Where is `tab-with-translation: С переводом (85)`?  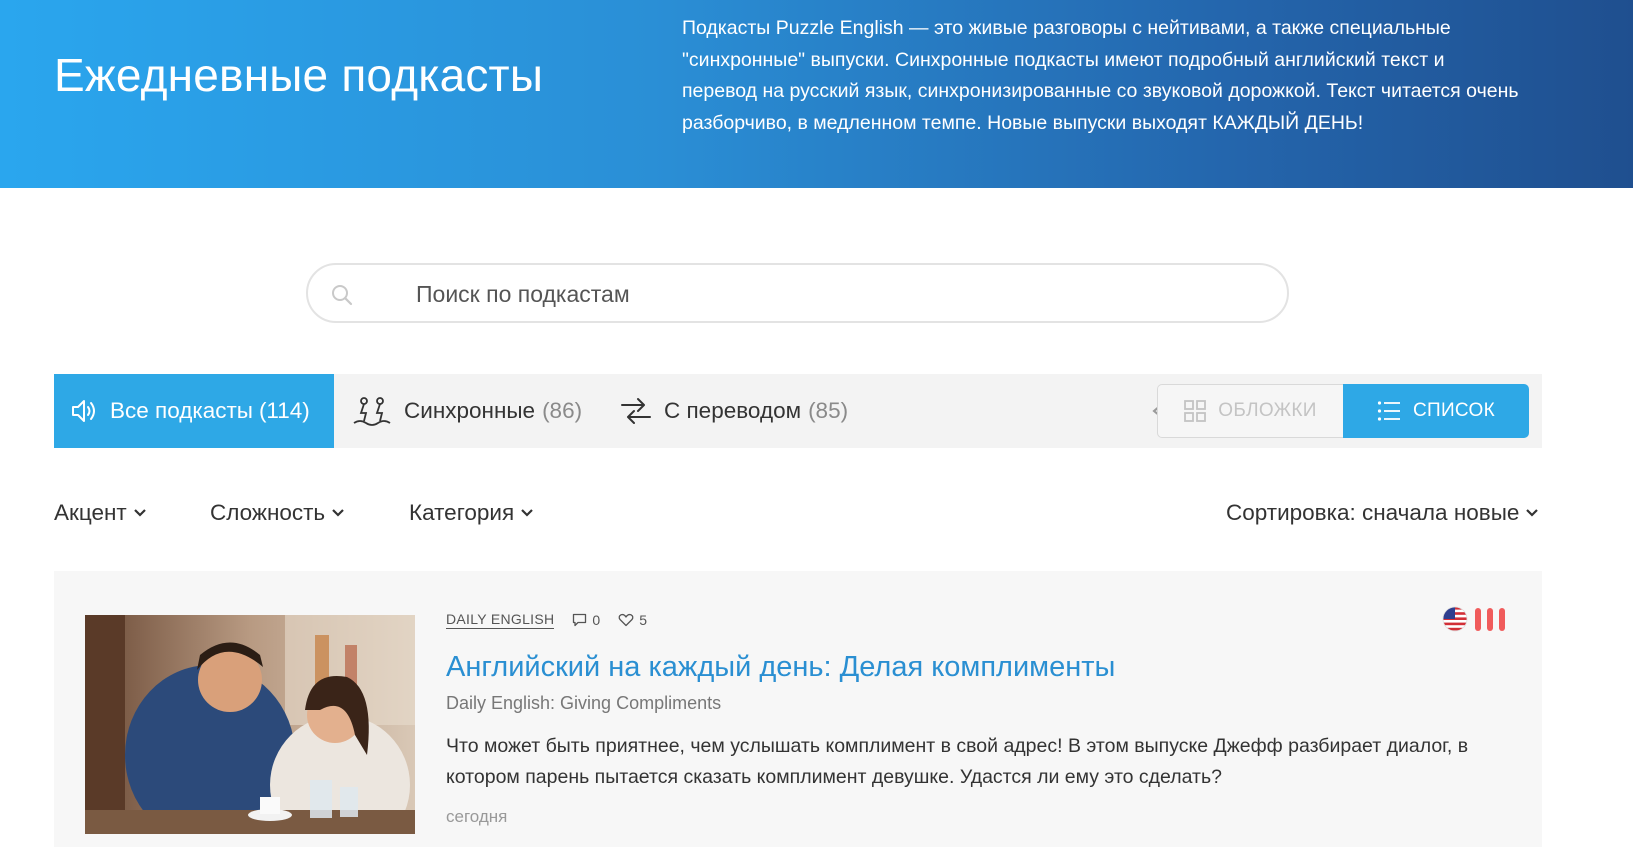 tab-with-translation: С переводом (85) is located at coordinates (734, 411).